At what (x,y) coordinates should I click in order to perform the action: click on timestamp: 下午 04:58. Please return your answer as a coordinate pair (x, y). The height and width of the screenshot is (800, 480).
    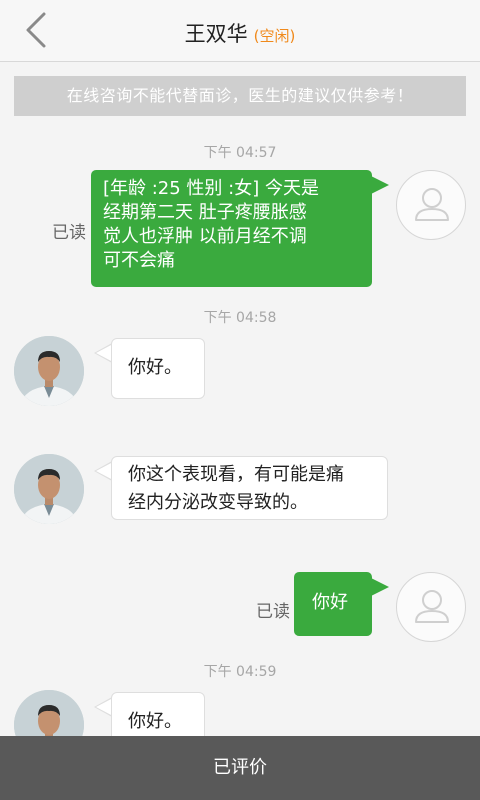
    Looking at the image, I should click on (240, 318).